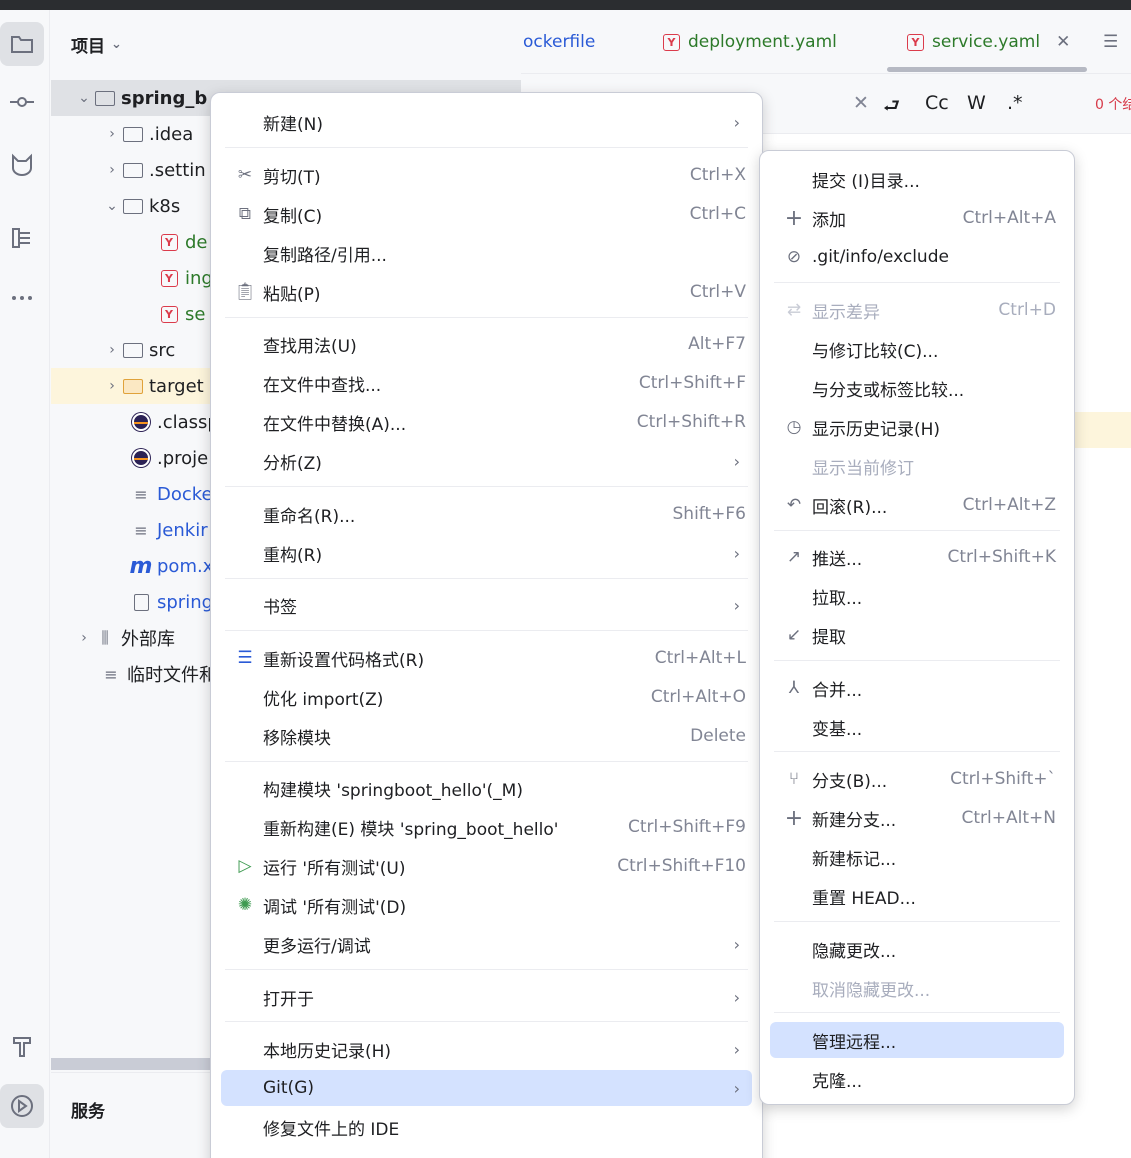 The width and height of the screenshot is (1131, 1158). Describe the element at coordinates (917, 505) in the screenshot. I see `menu-item-rollback: ↶ 回滚(R)... Ctrl+Alt+Z` at that location.